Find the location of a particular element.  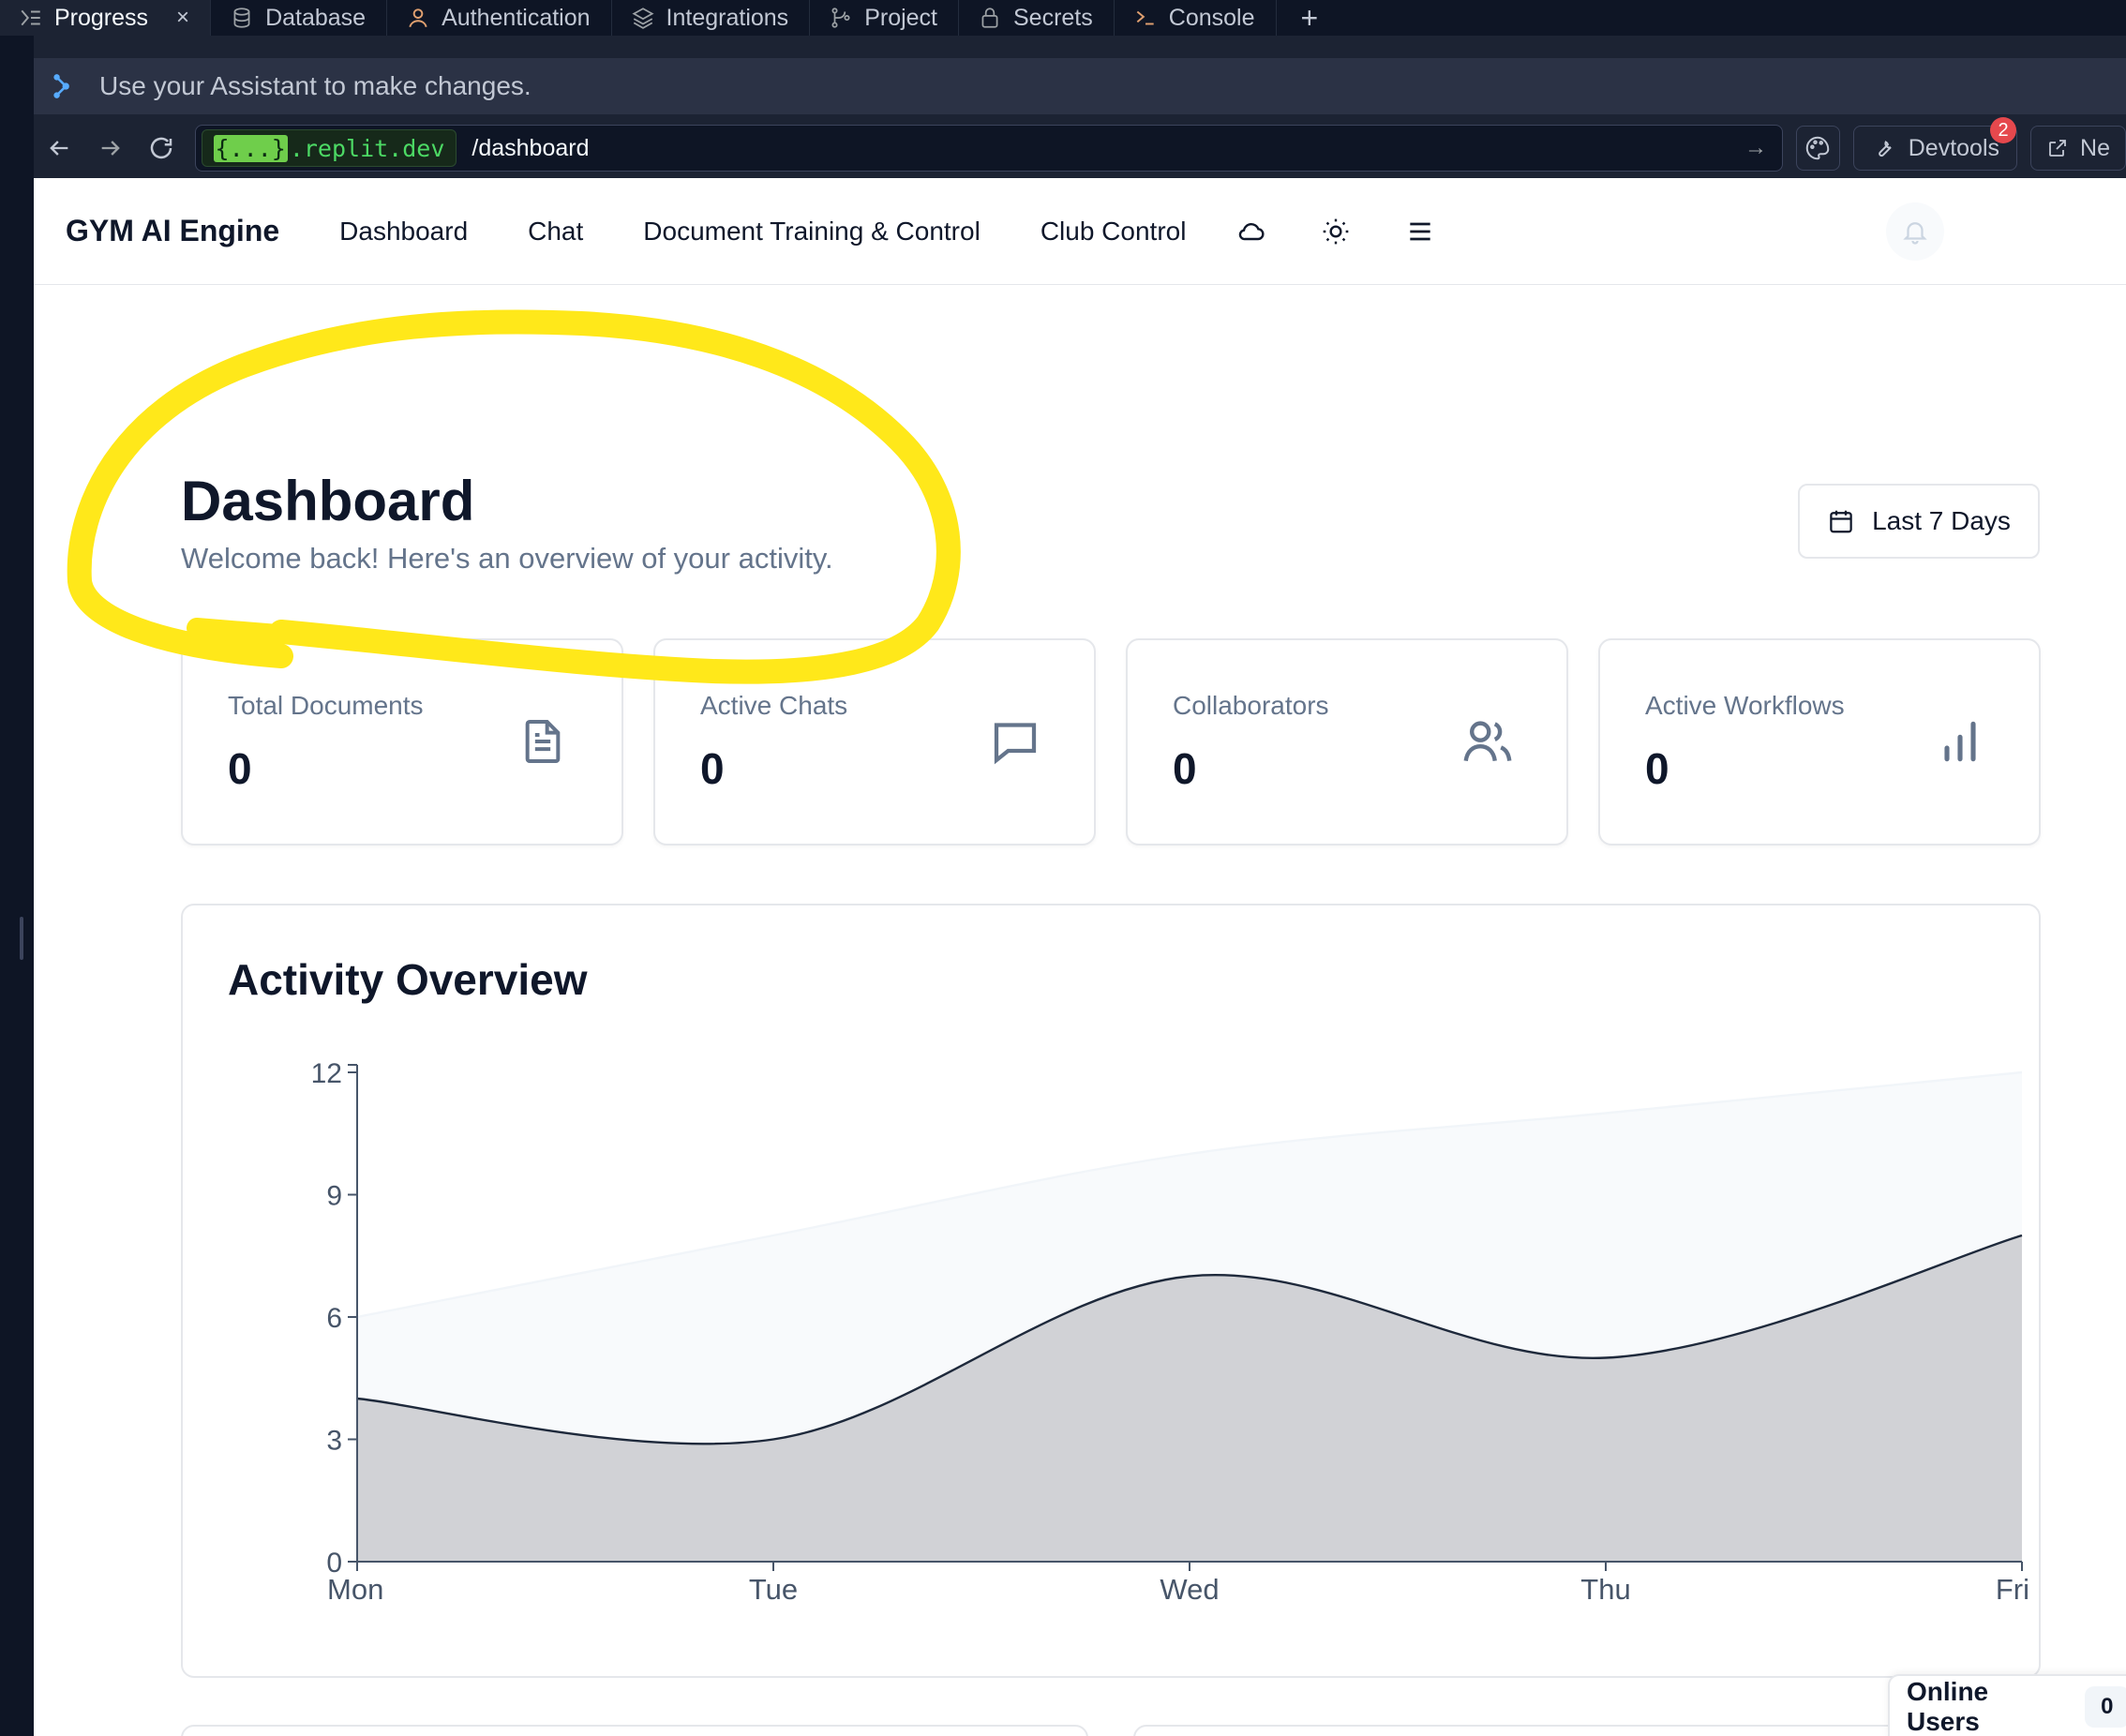

arrow-left-icon is located at coordinates (59, 148).